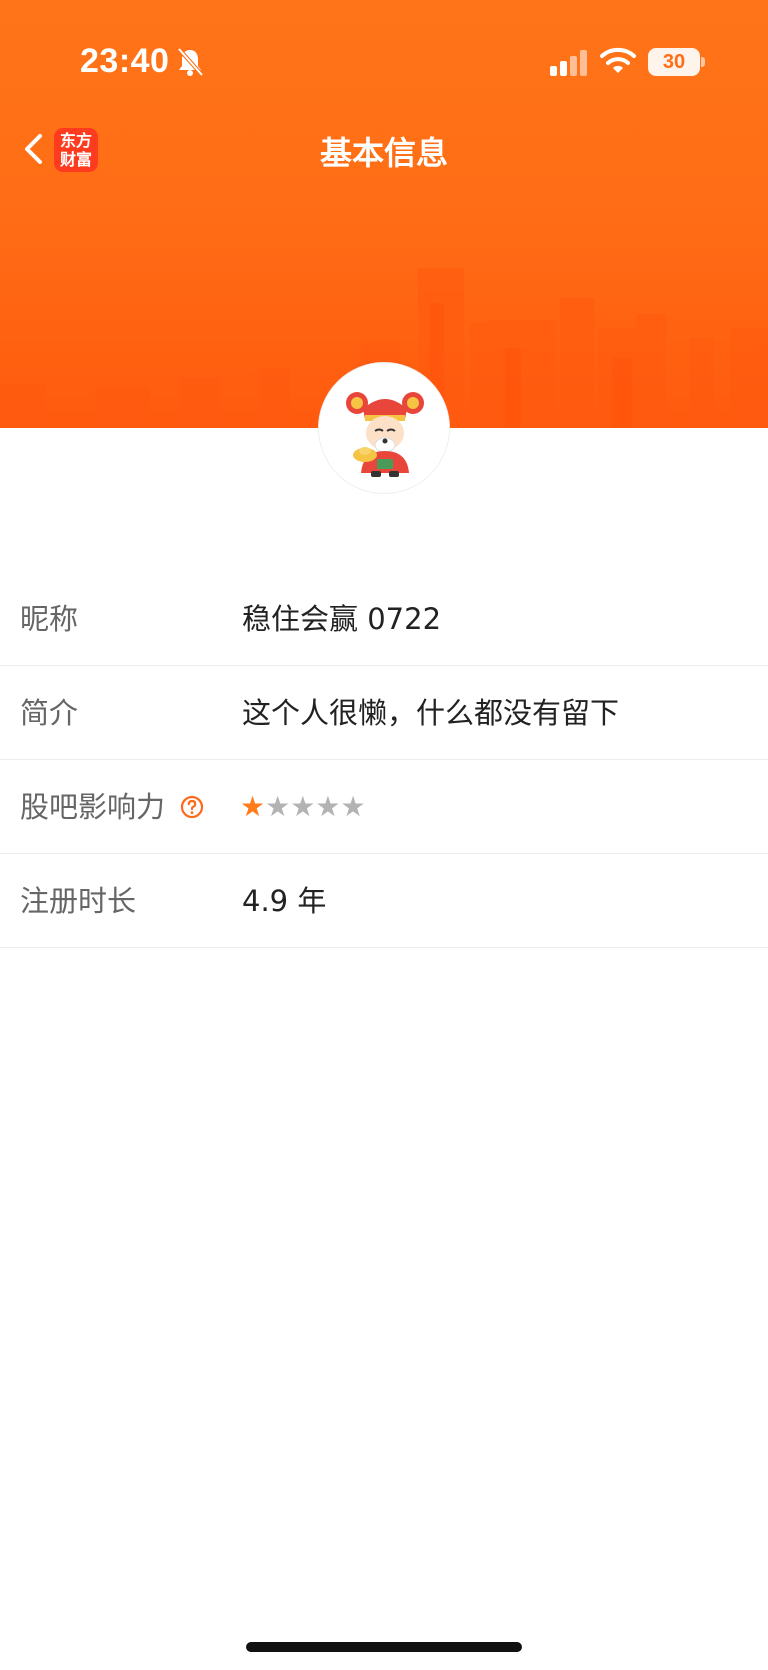 The image size is (768, 1670). I want to click on page-title: 基本信息, so click(383, 153).